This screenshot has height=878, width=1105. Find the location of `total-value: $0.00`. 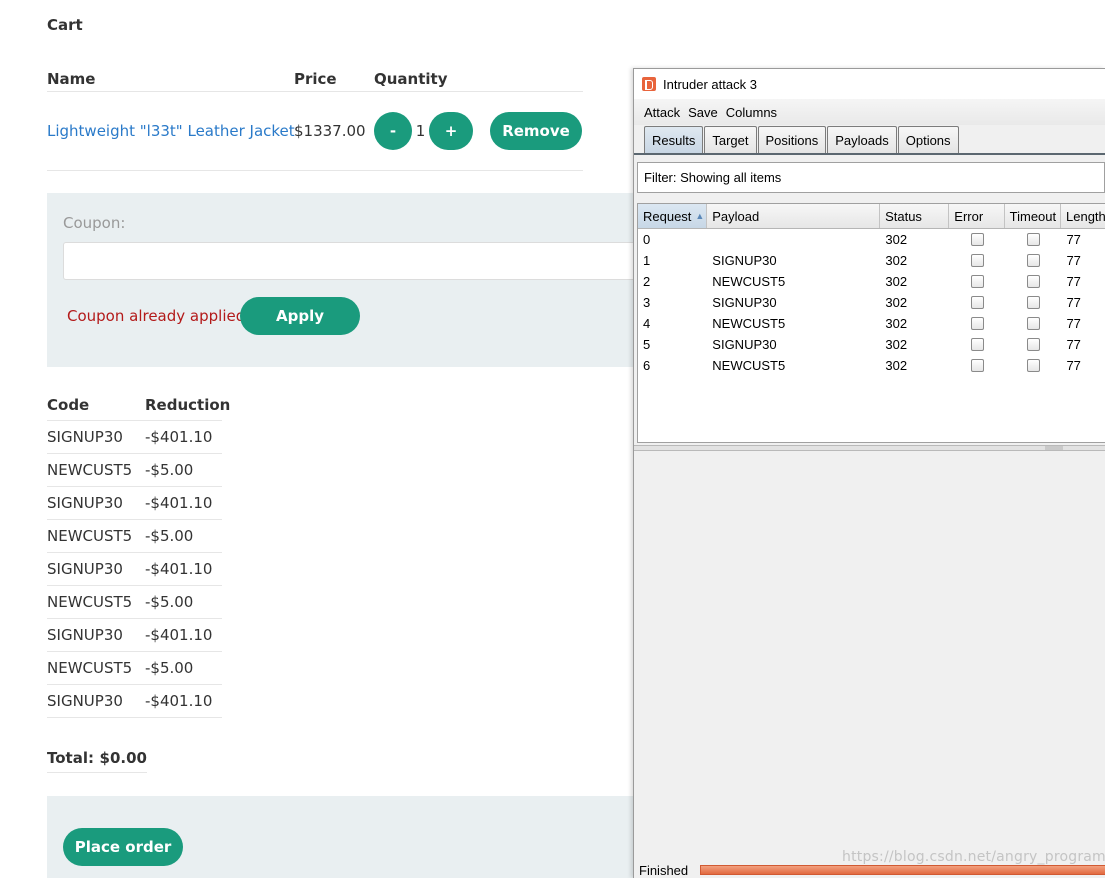

total-value: $0.00 is located at coordinates (123, 758).